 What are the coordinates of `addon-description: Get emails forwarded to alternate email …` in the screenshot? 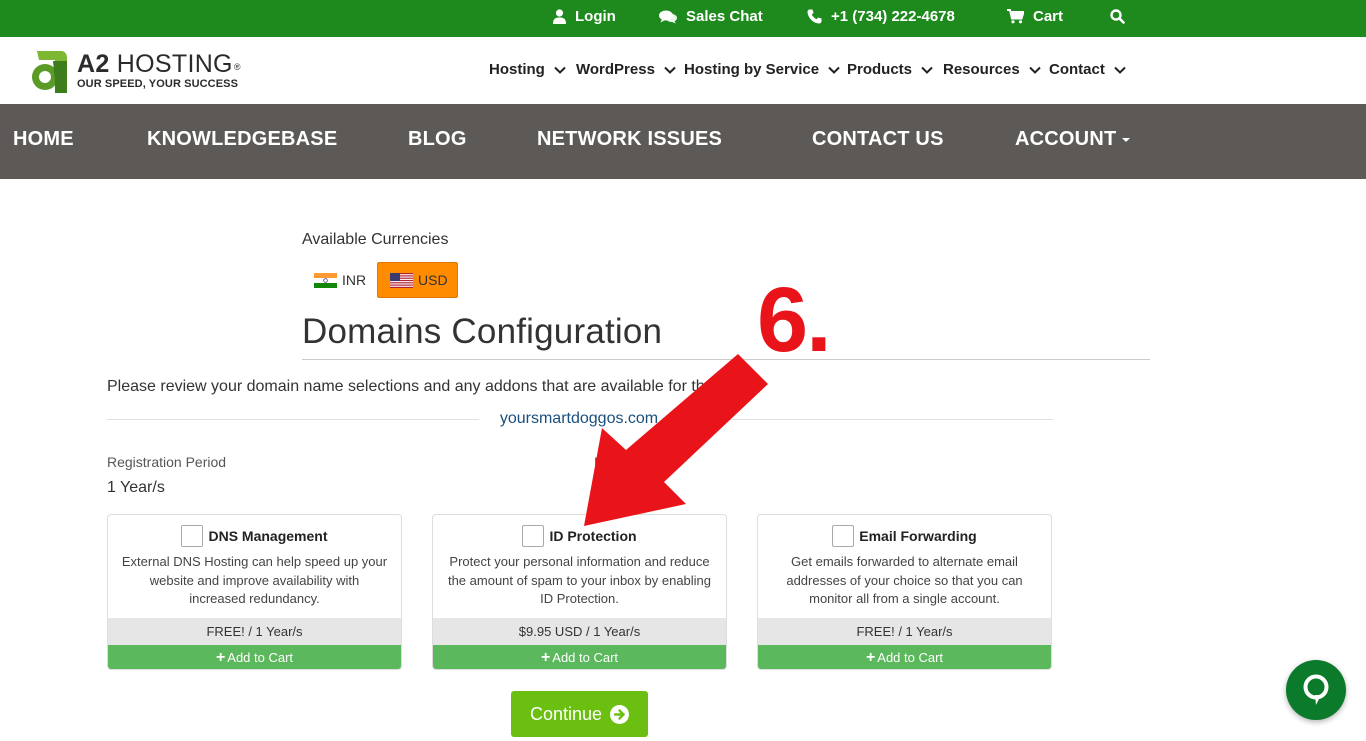 It's located at (904, 580).